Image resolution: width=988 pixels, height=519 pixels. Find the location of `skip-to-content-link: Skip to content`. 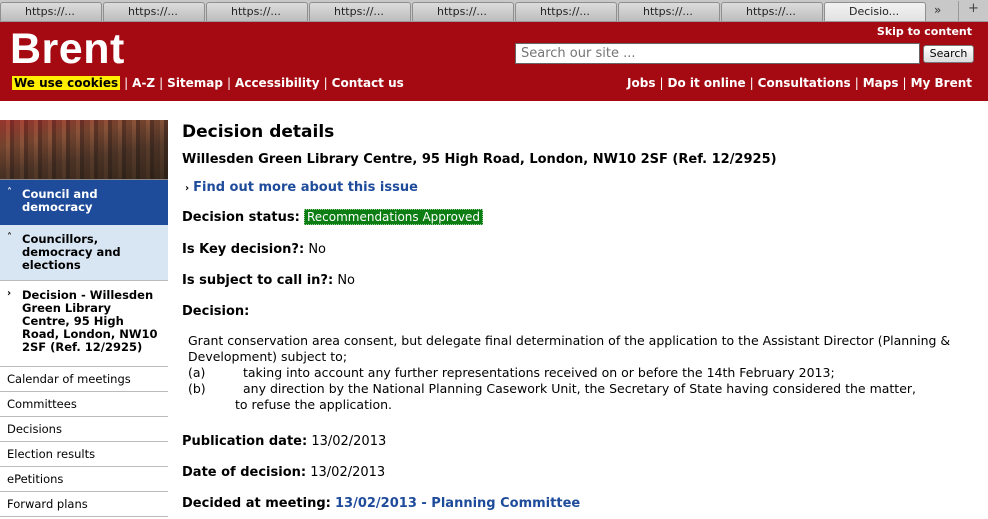

skip-to-content-link: Skip to content is located at coordinates (924, 31).